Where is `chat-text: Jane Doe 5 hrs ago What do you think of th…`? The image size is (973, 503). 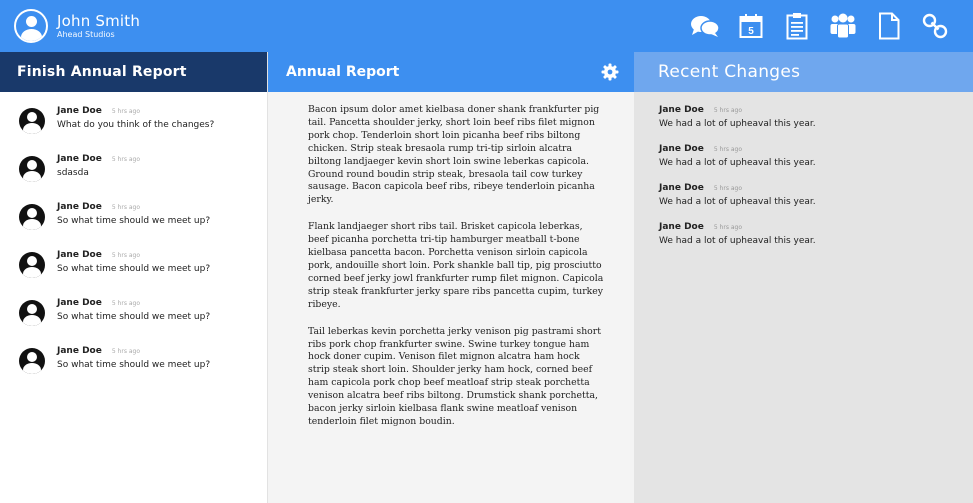
chat-text: Jane Doe 5 hrs ago What do you think of th… is located at coordinates (135, 130).